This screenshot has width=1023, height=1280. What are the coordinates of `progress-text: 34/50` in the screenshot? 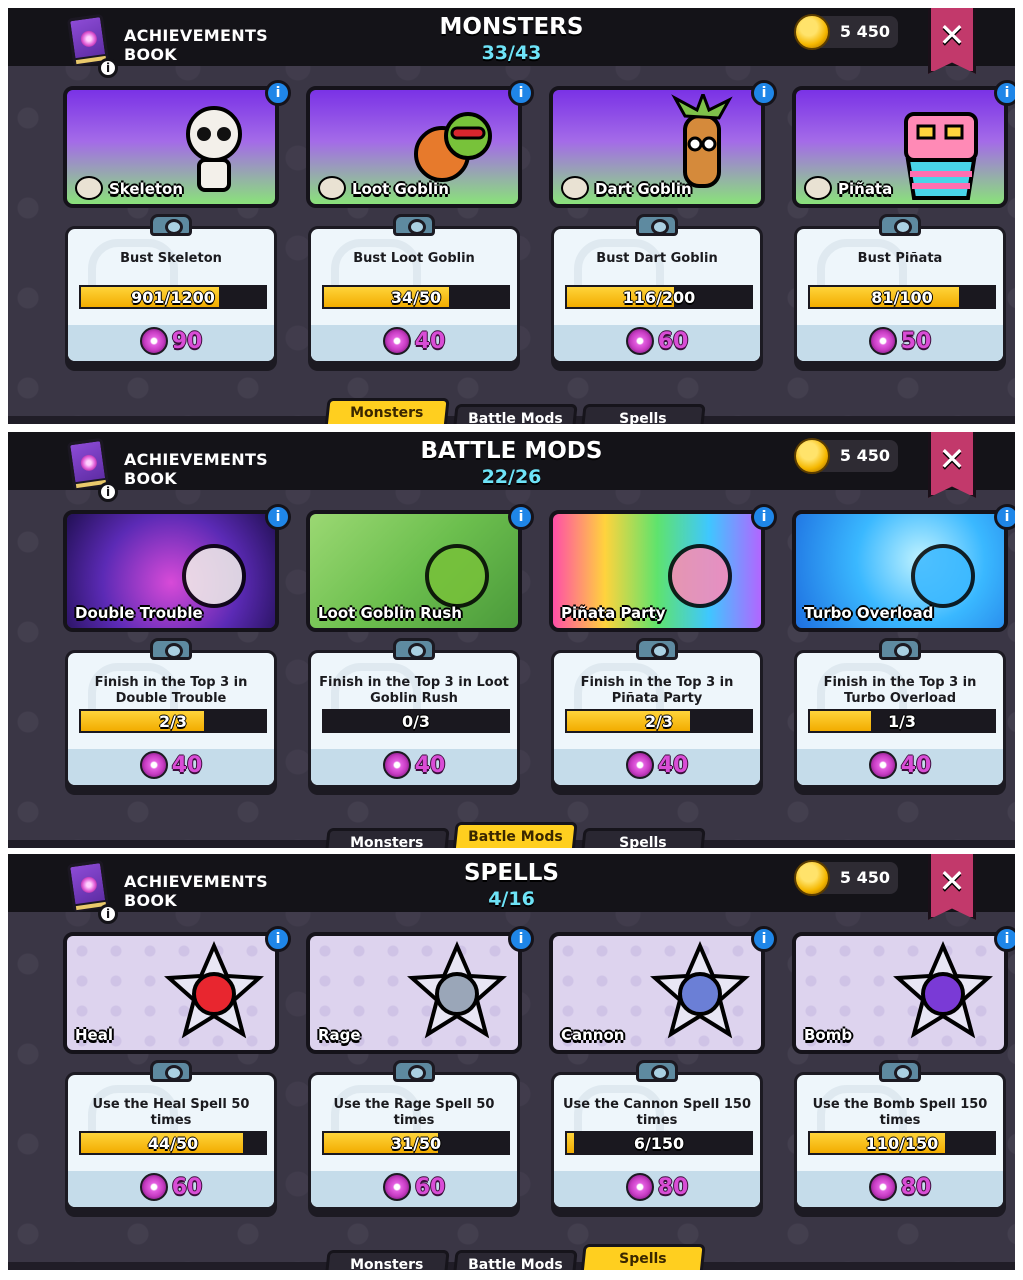 It's located at (416, 297).